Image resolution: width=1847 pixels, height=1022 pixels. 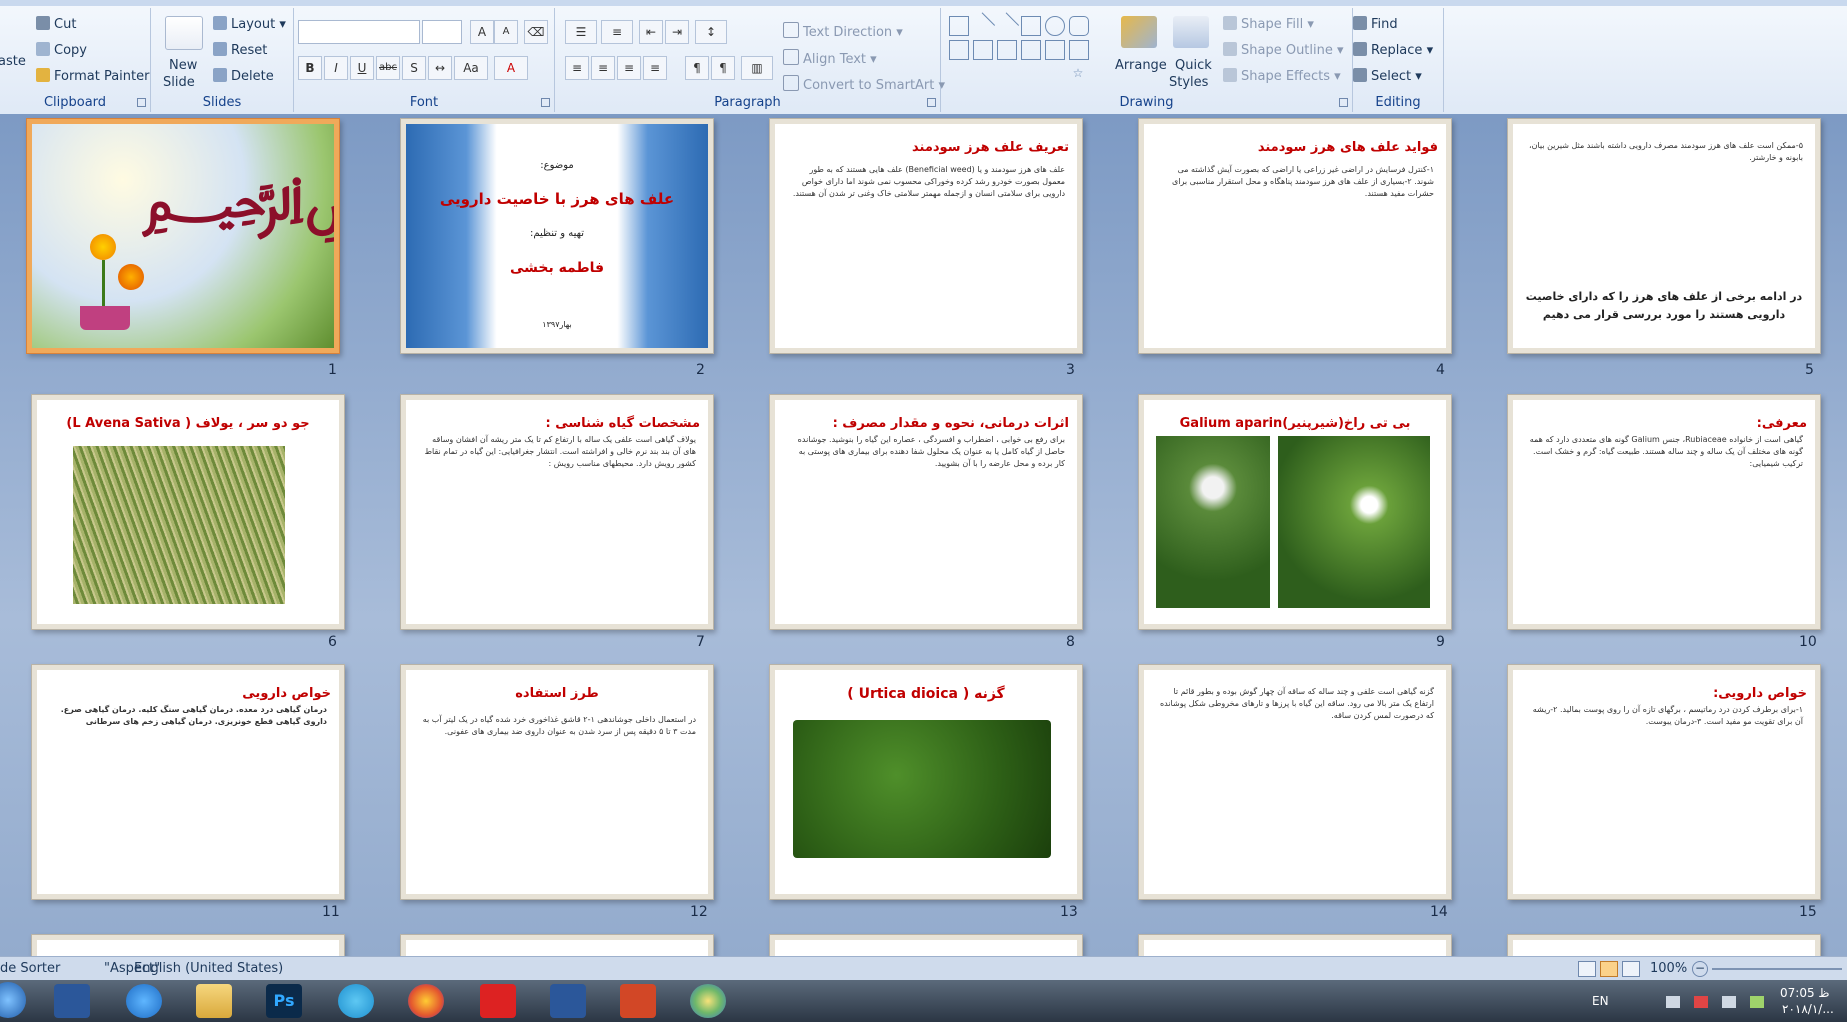 I want to click on font-name-combo, so click(x=359, y=32).